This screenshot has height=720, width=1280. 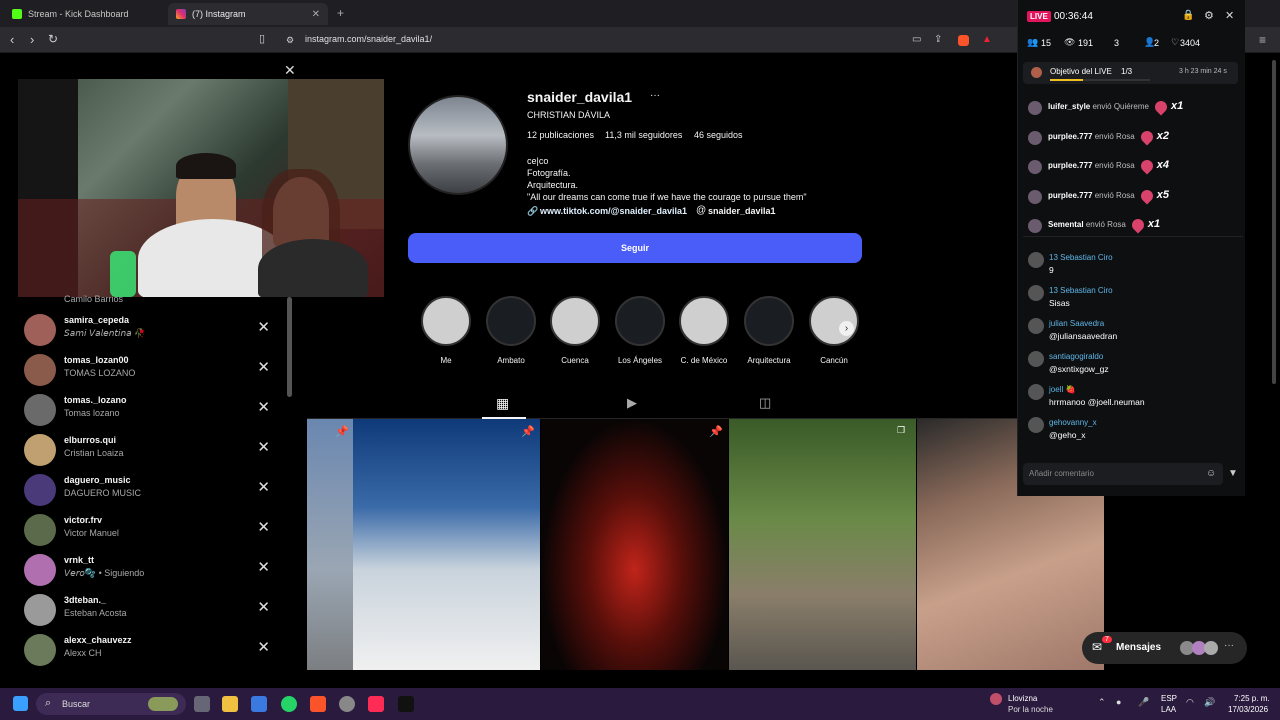 I want to click on windows-start-icon, so click(x=20, y=703).